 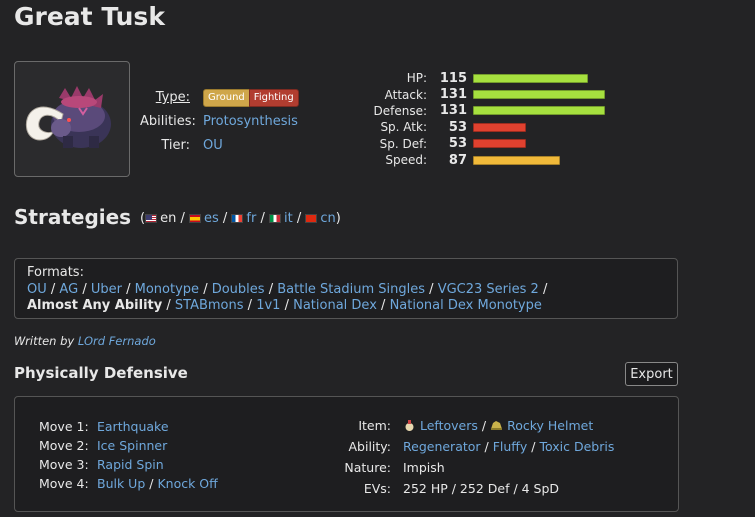 I want to click on stat-value: 87, so click(x=457, y=160).